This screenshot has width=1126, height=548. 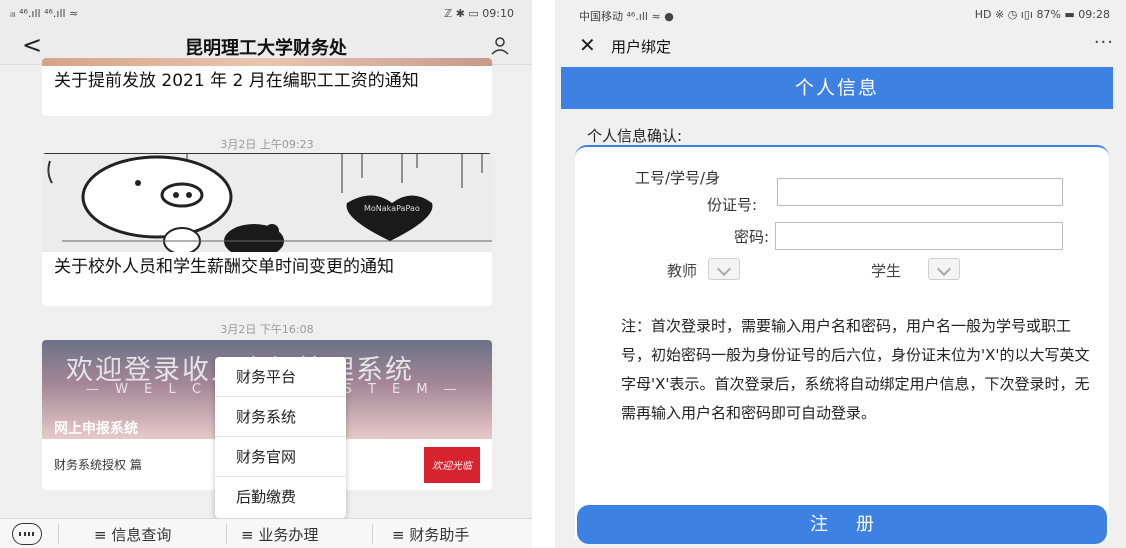 What do you see at coordinates (392, 208) in the screenshot?
I see `heart-text: MoNakaPaPao` at bounding box center [392, 208].